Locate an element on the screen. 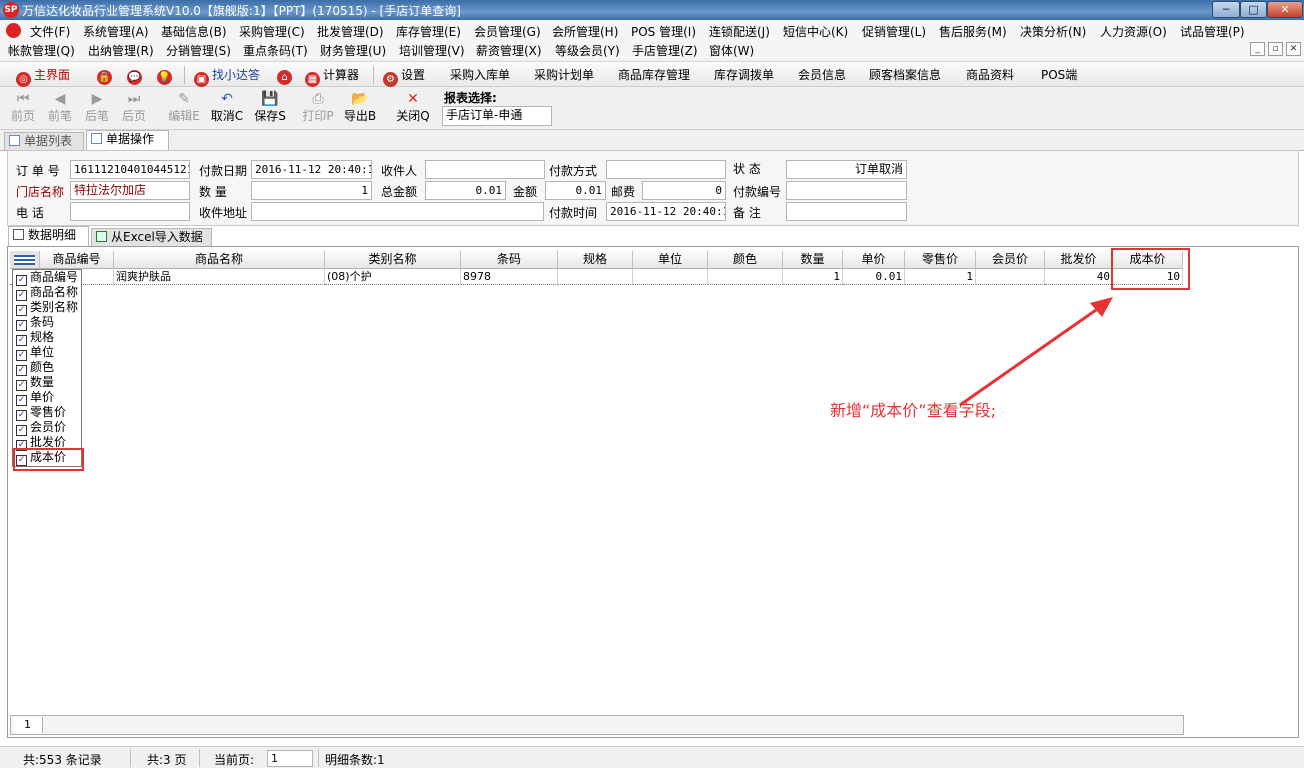  menu-training: 培训管理(V) is located at coordinates (432, 50).